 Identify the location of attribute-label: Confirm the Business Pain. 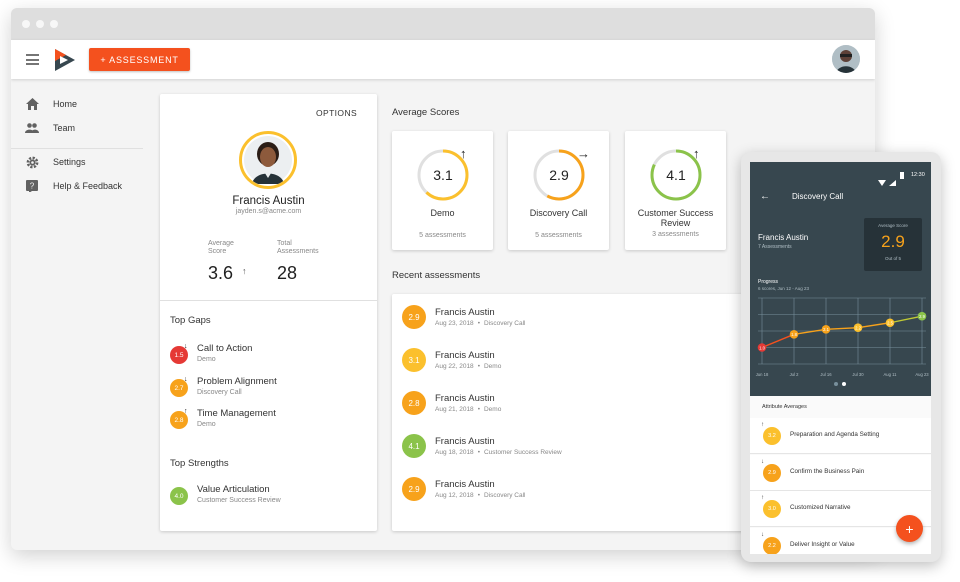
(827, 471).